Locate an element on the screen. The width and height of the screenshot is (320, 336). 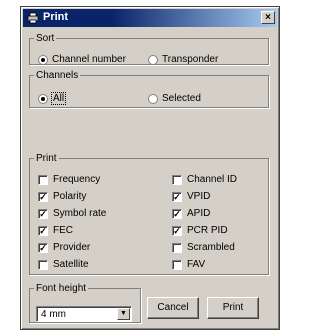
checkbox-symbol-rate: ✓ Symbol rate is located at coordinates (72, 213).